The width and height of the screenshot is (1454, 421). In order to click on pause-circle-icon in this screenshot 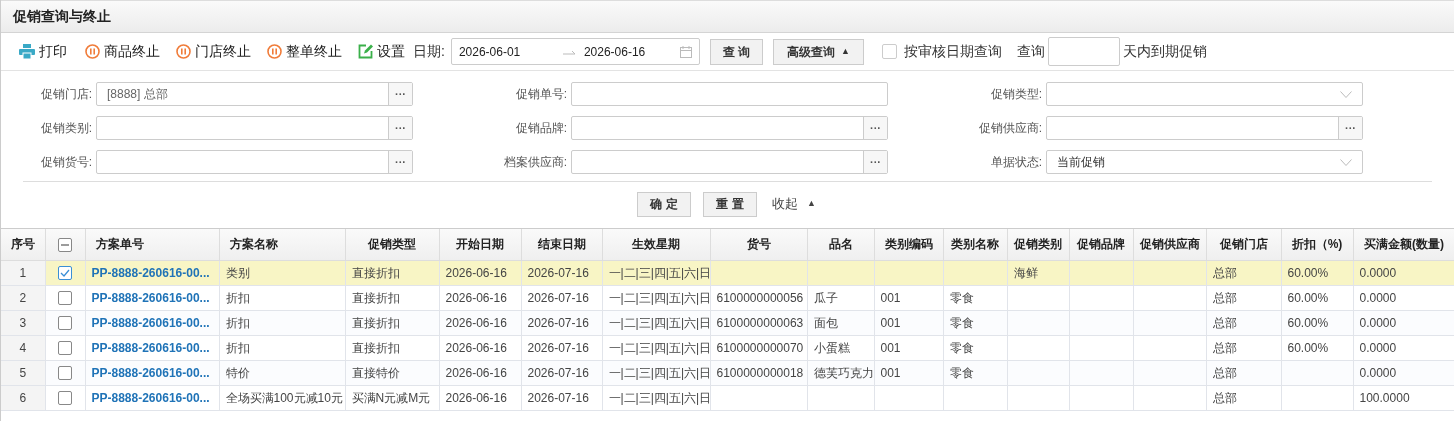, I will do `click(92, 51)`.